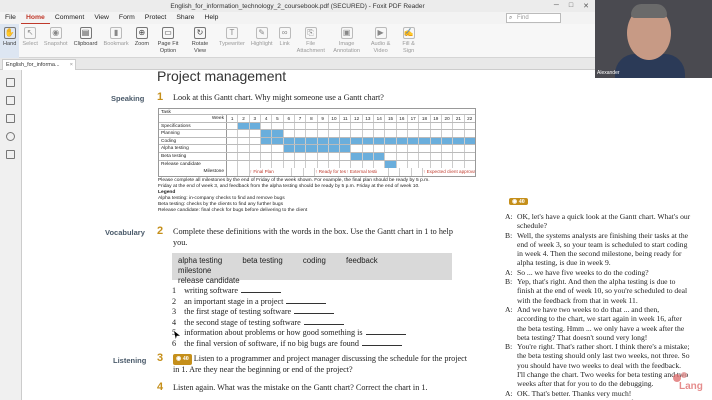 The image size is (712, 400). I want to click on highlight-icon: ✎, so click(261, 33).